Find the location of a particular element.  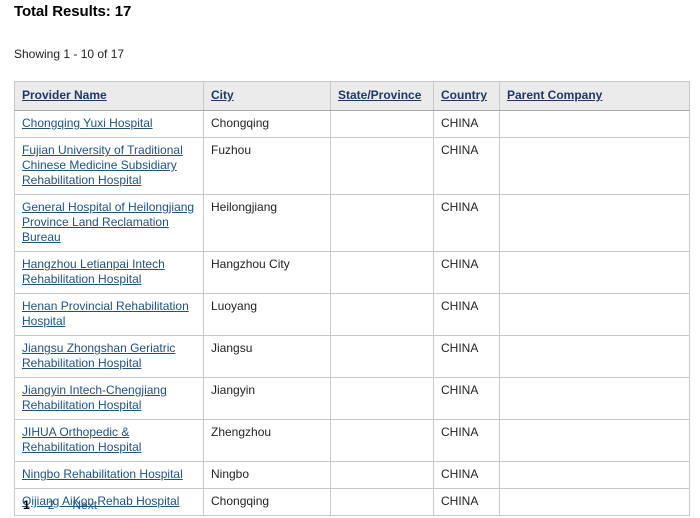

pagination-link: Next is located at coordinates (84, 505).